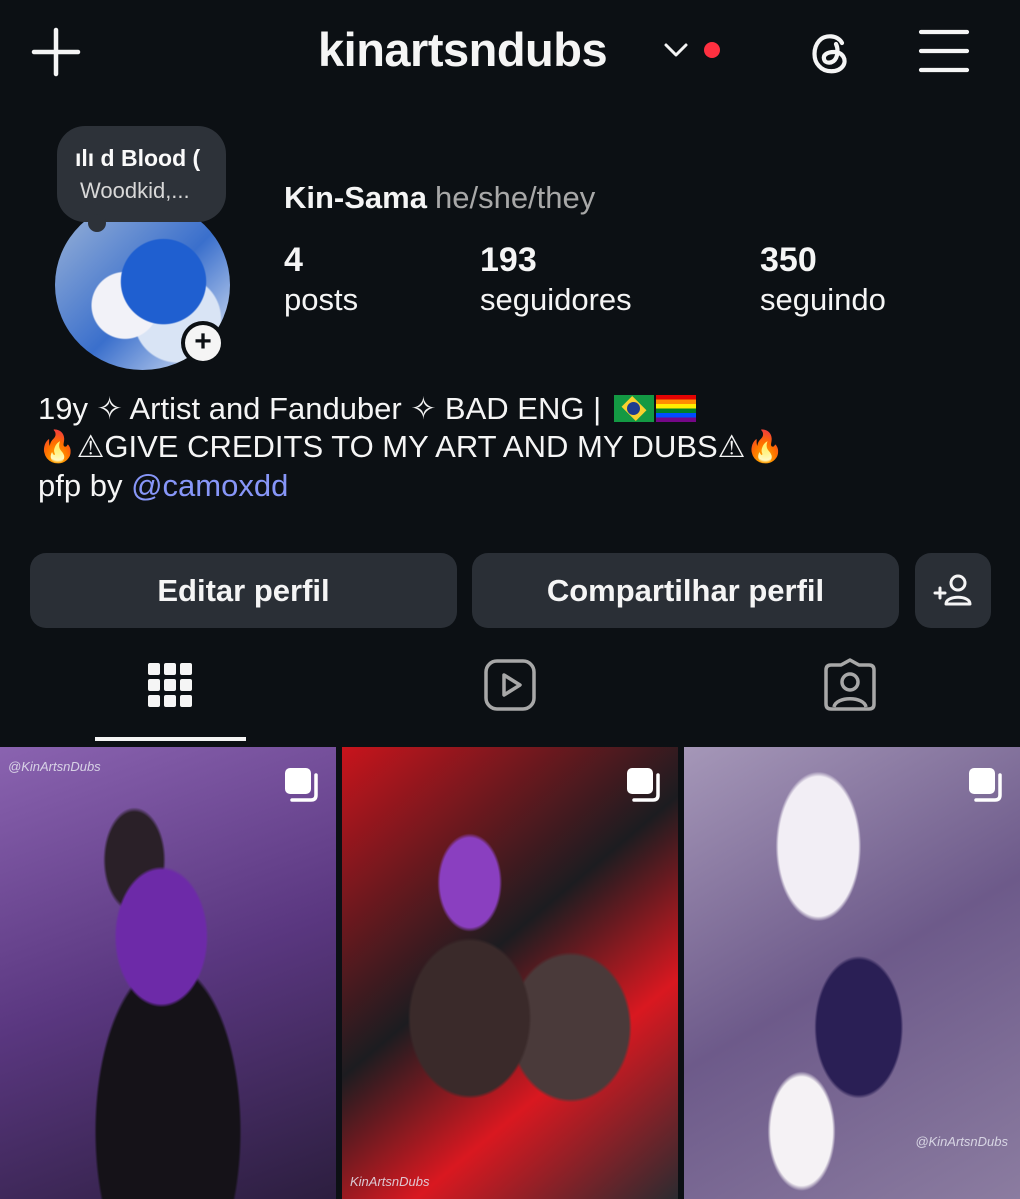 The height and width of the screenshot is (1199, 1020). What do you see at coordinates (321, 299) in the screenshot?
I see `stat-posts-label: posts` at bounding box center [321, 299].